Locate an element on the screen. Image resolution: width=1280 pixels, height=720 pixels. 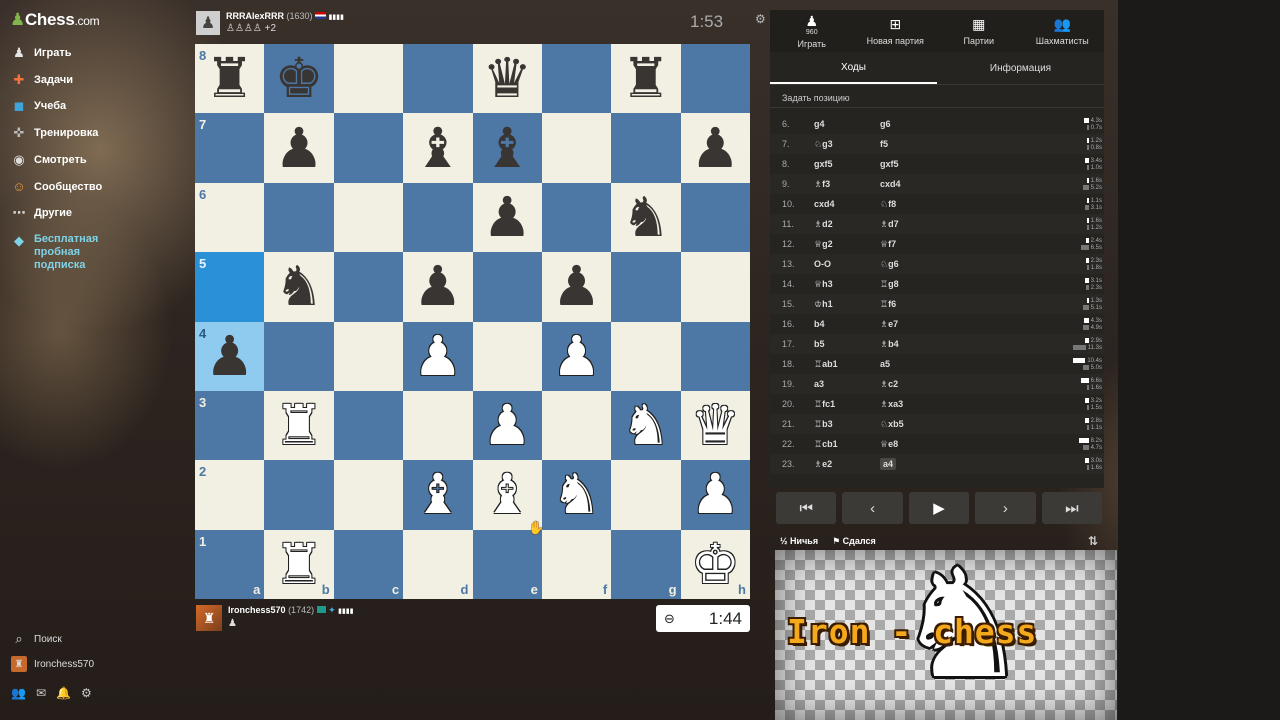
square-d8 is located at coordinates (438, 79).